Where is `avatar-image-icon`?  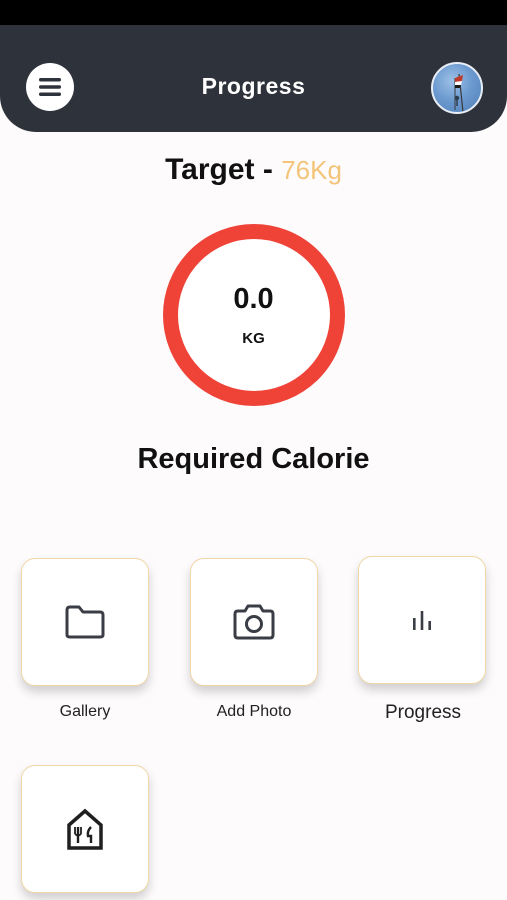
avatar-image-icon is located at coordinates (459, 92).